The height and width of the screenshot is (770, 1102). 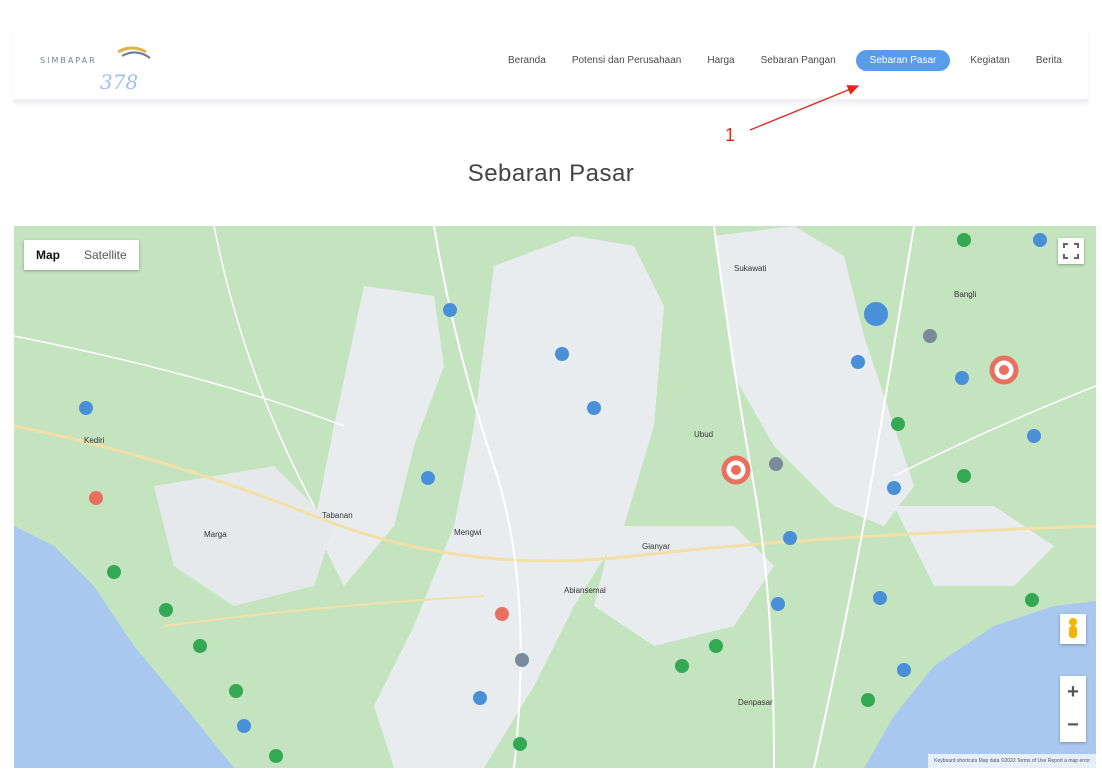 I want to click on map-label: Denpasar, so click(x=755, y=702).